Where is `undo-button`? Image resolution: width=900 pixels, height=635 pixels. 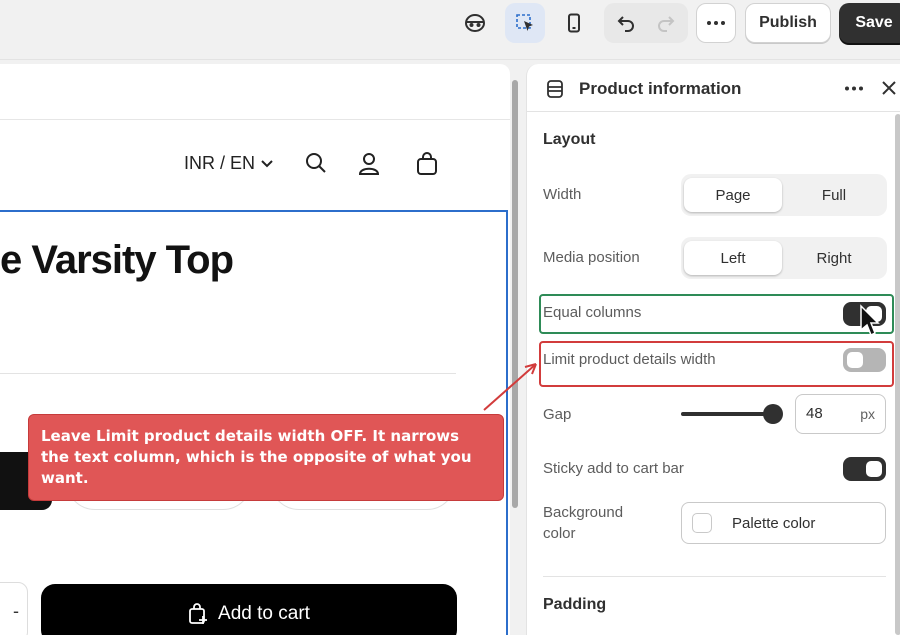
undo-button is located at coordinates (626, 23).